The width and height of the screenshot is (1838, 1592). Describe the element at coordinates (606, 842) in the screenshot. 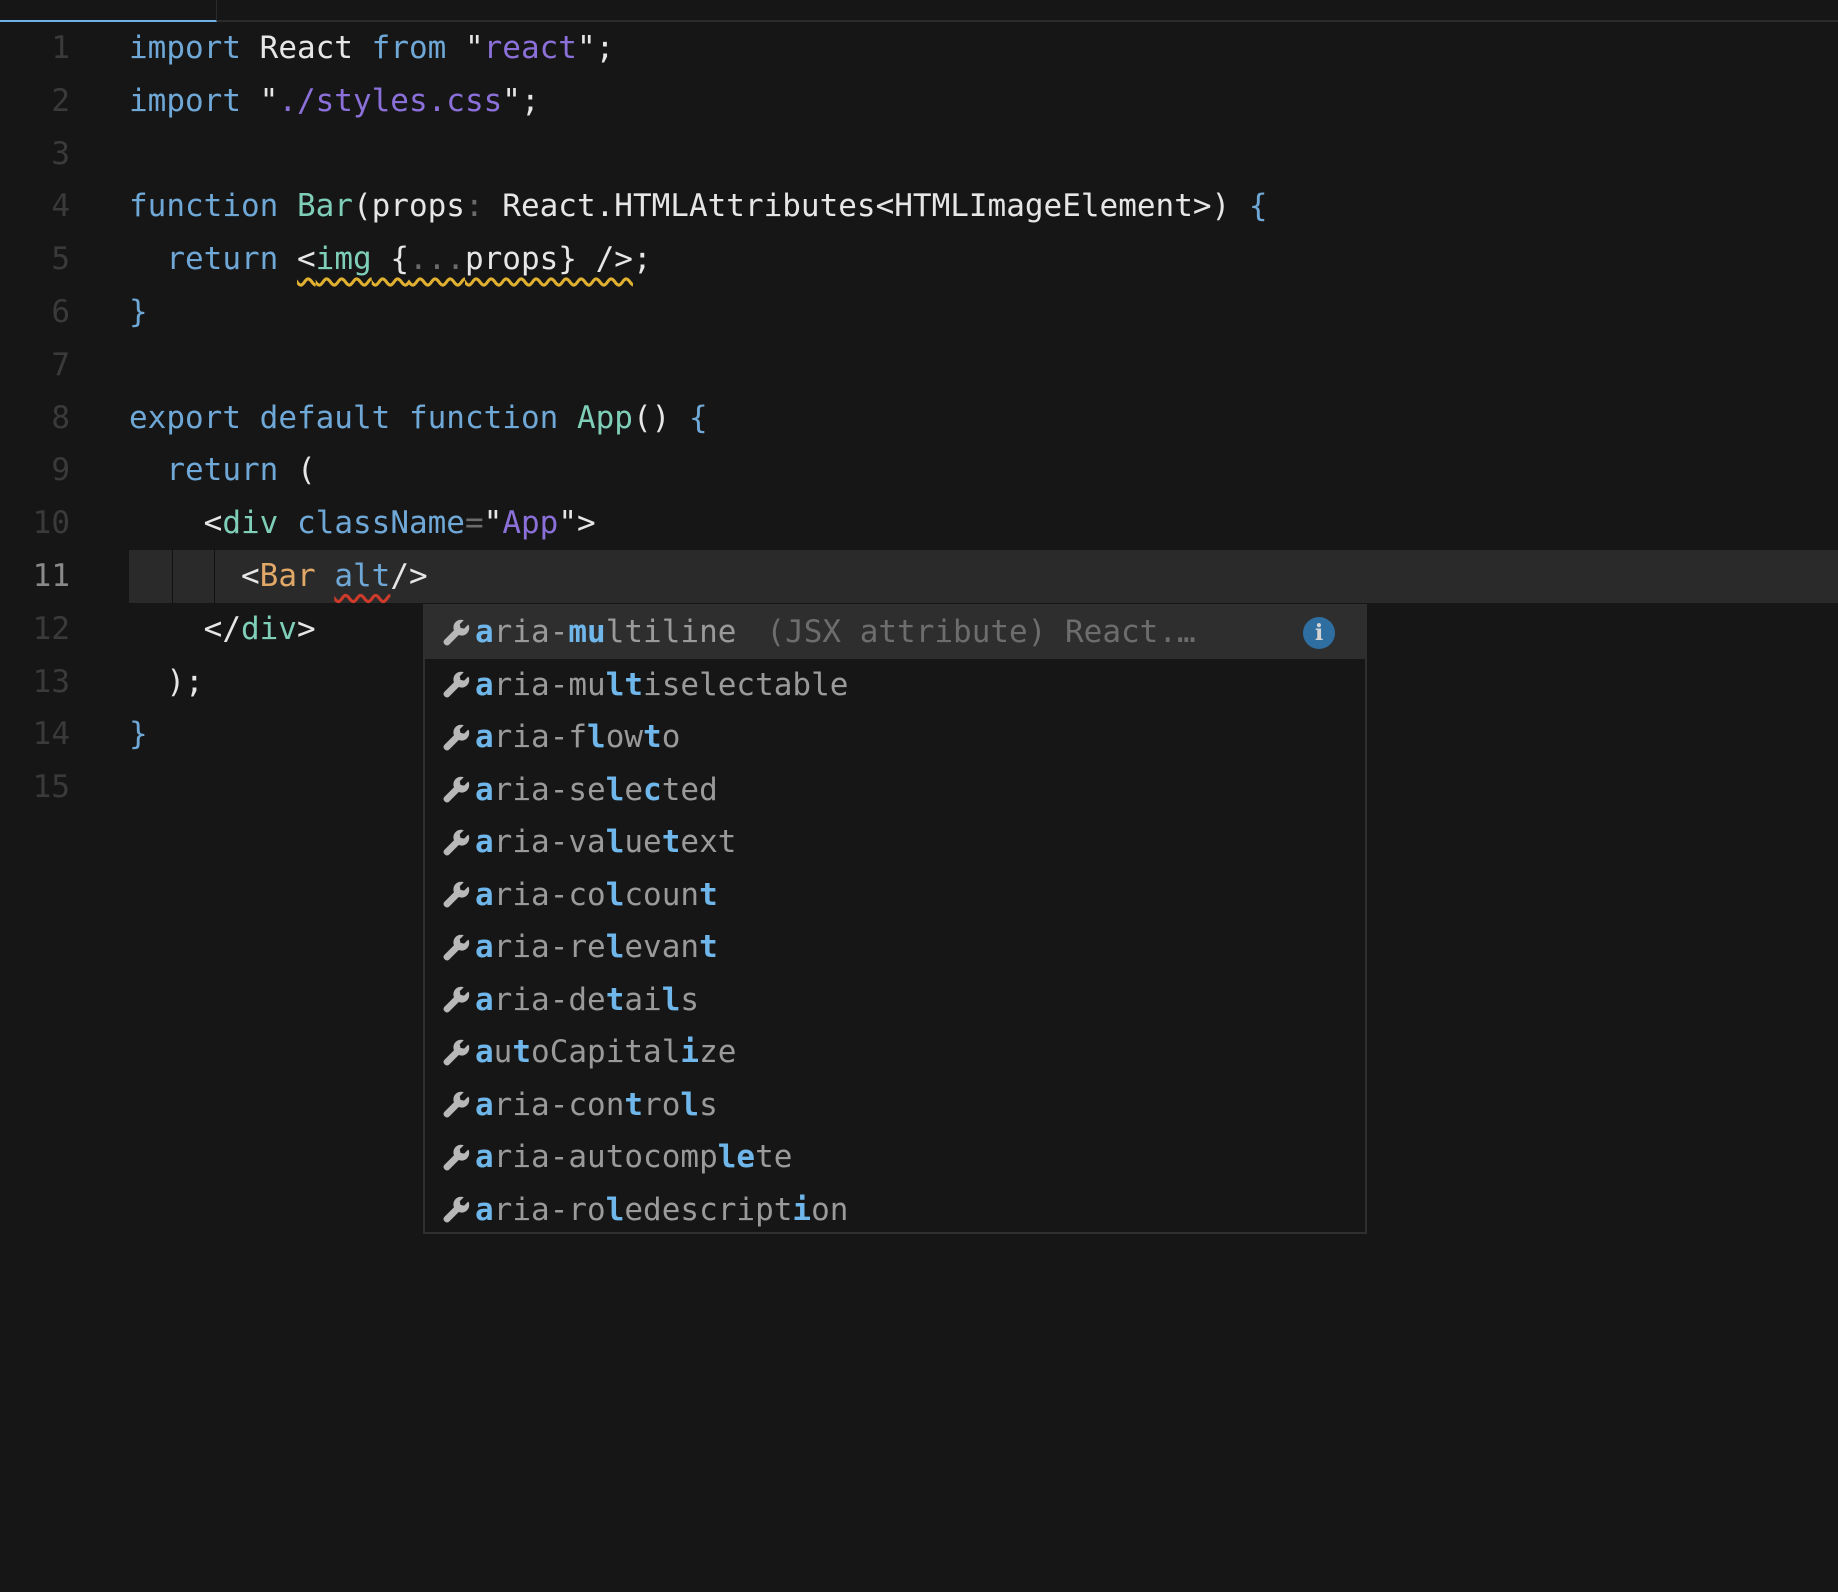

I see `suggestion-label: aria-valuetext` at that location.